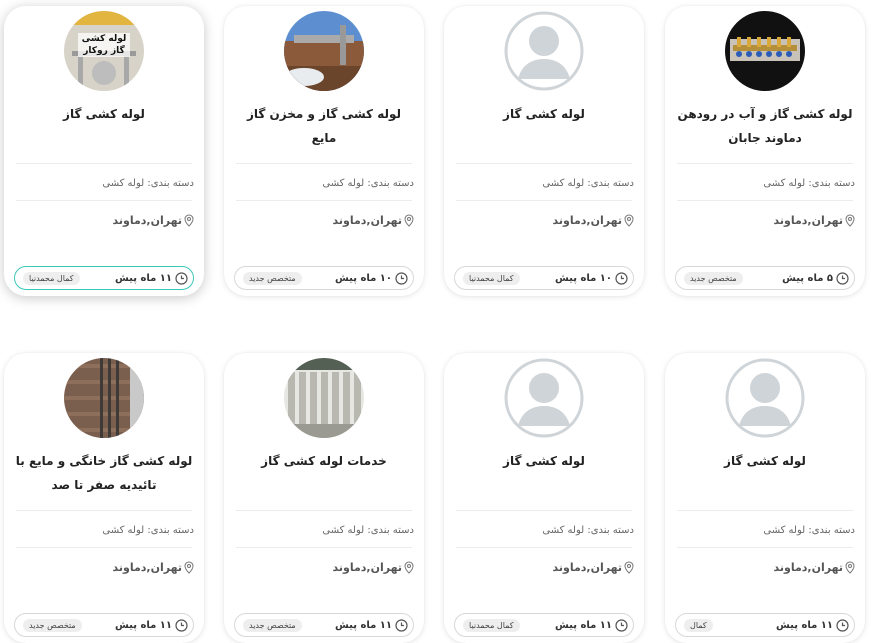 This screenshot has width=871, height=643. I want to click on listing-footer: ۱۱ ماه پیش کمال, so click(765, 625).